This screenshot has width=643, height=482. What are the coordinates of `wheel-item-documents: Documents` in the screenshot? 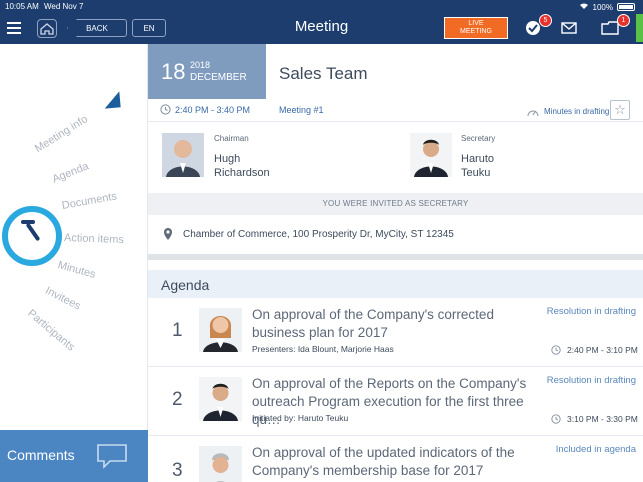 It's located at (89, 200).